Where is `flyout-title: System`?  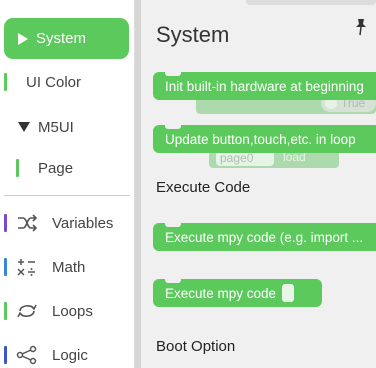
flyout-title: System is located at coordinates (193, 34).